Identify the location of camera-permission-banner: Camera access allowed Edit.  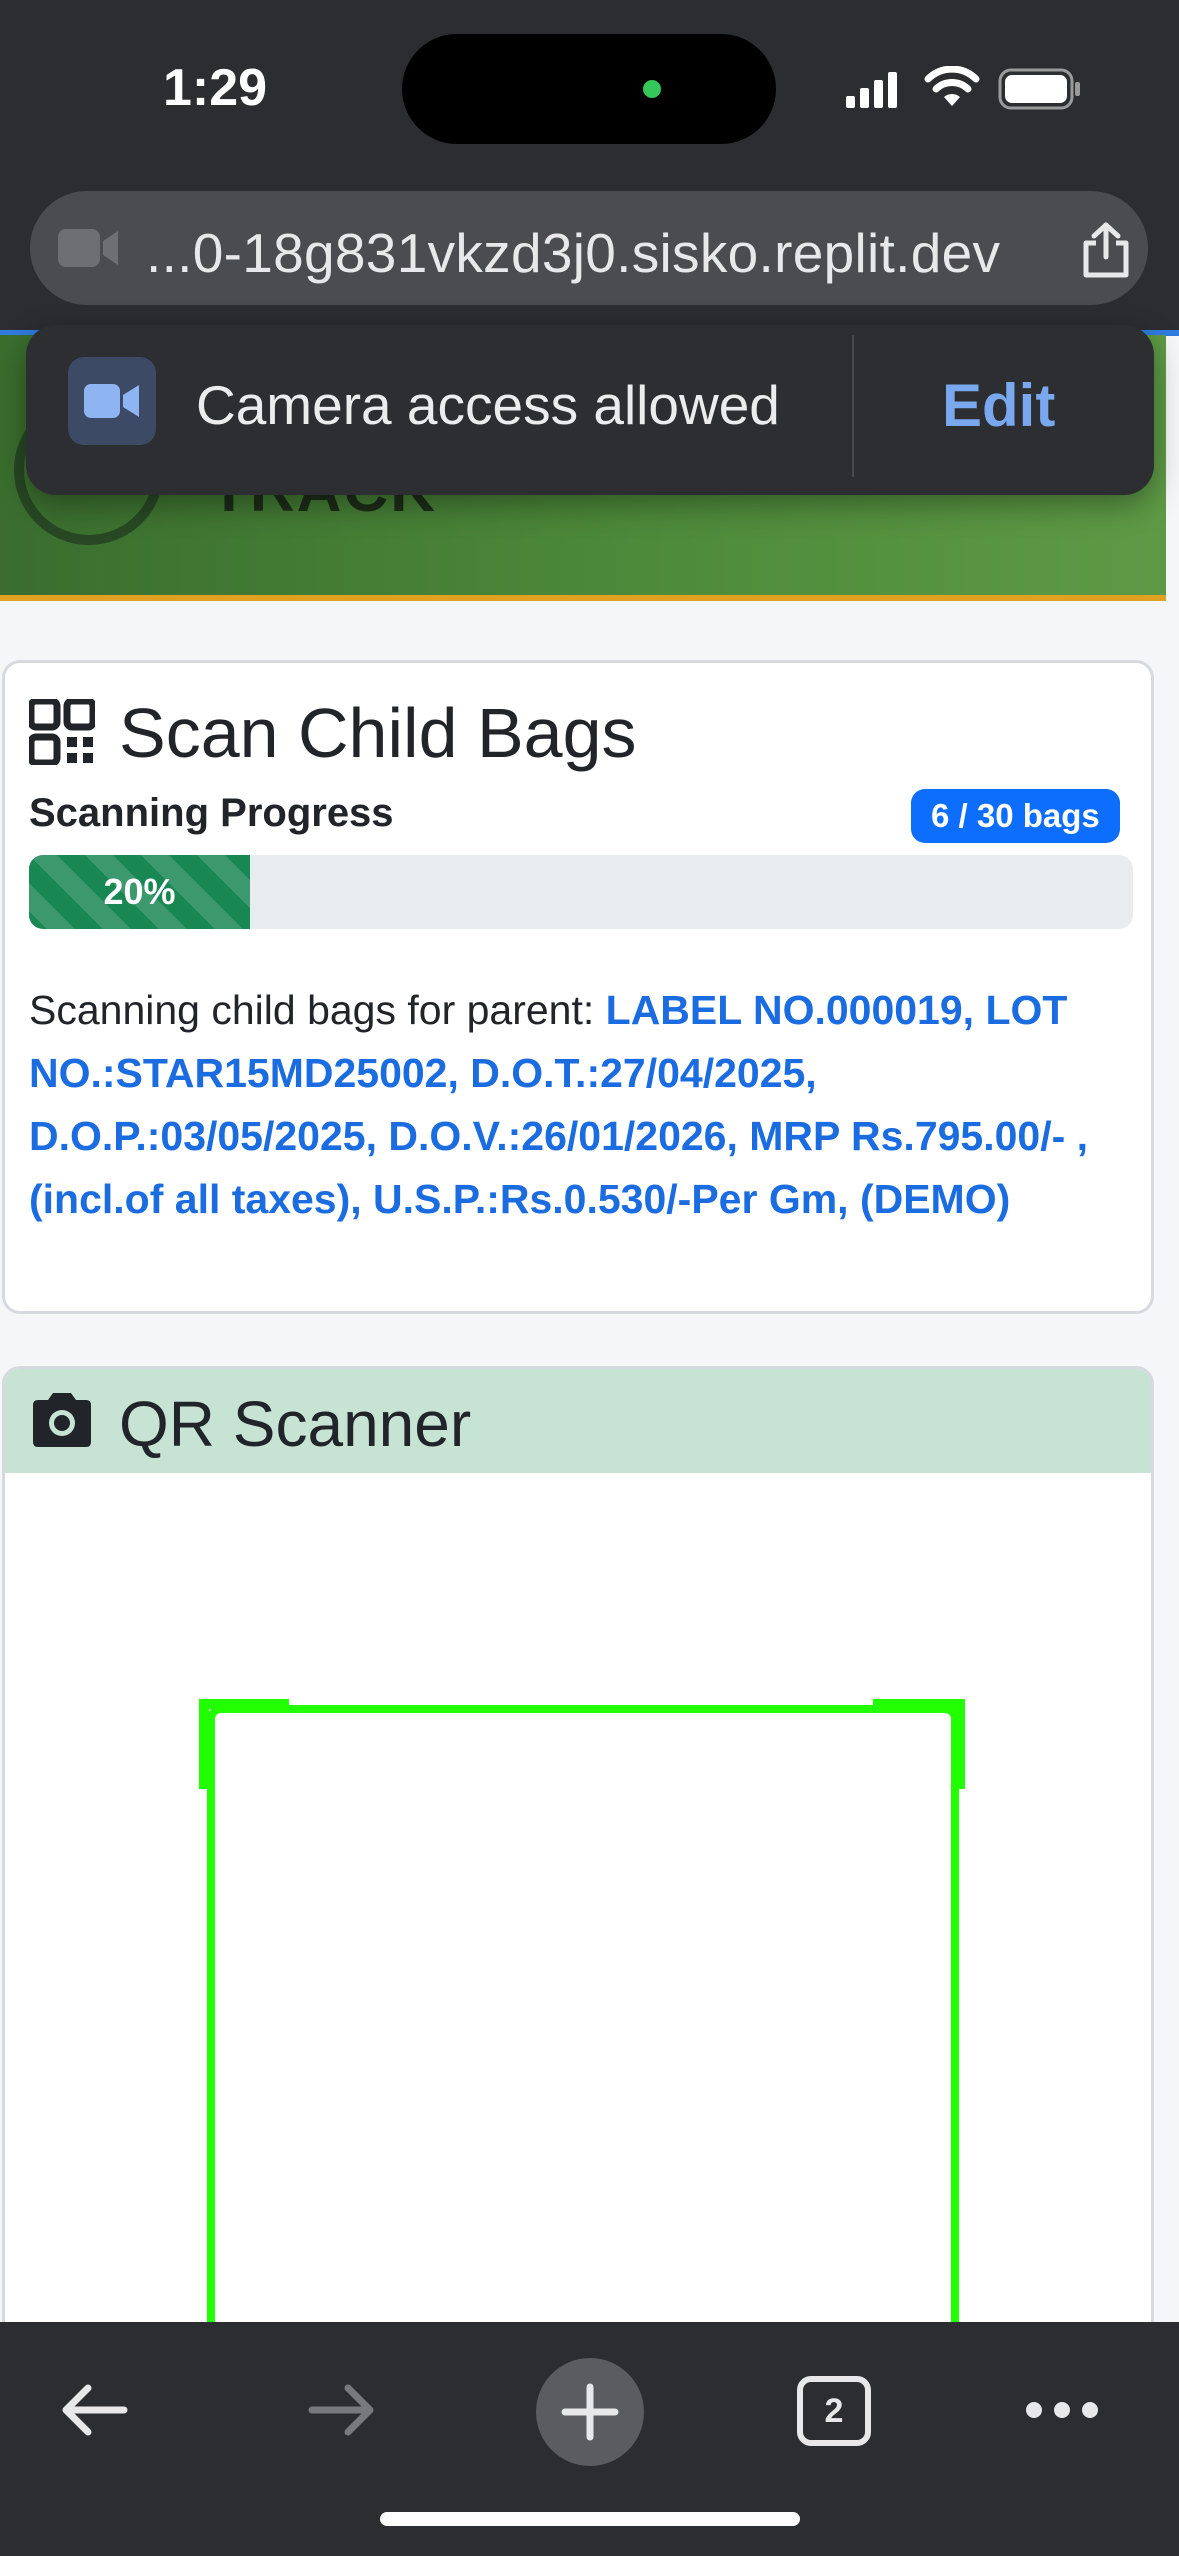
(590, 410).